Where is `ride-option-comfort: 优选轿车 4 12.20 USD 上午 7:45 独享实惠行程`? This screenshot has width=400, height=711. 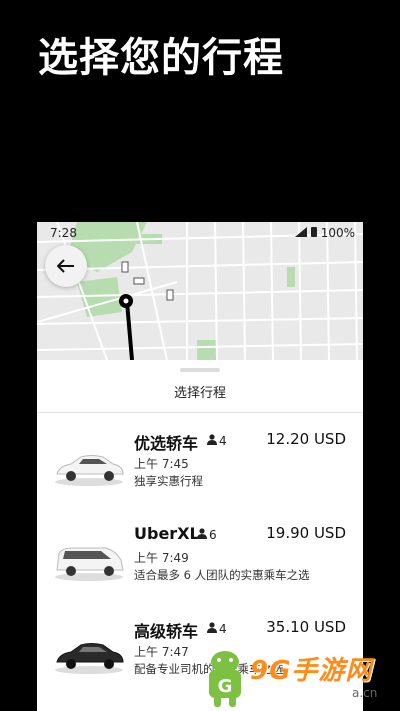
ride-option-comfort: 优选轿车 4 12.20 USD 上午 7:45 独享实惠行程 is located at coordinates (200, 475).